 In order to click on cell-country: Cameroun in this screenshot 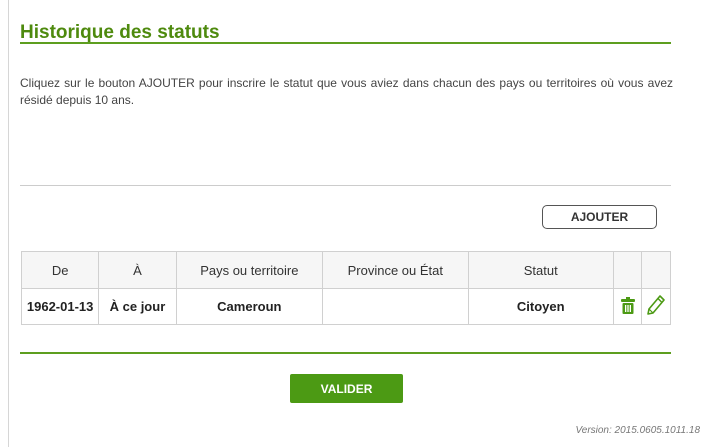, I will do `click(249, 306)`.